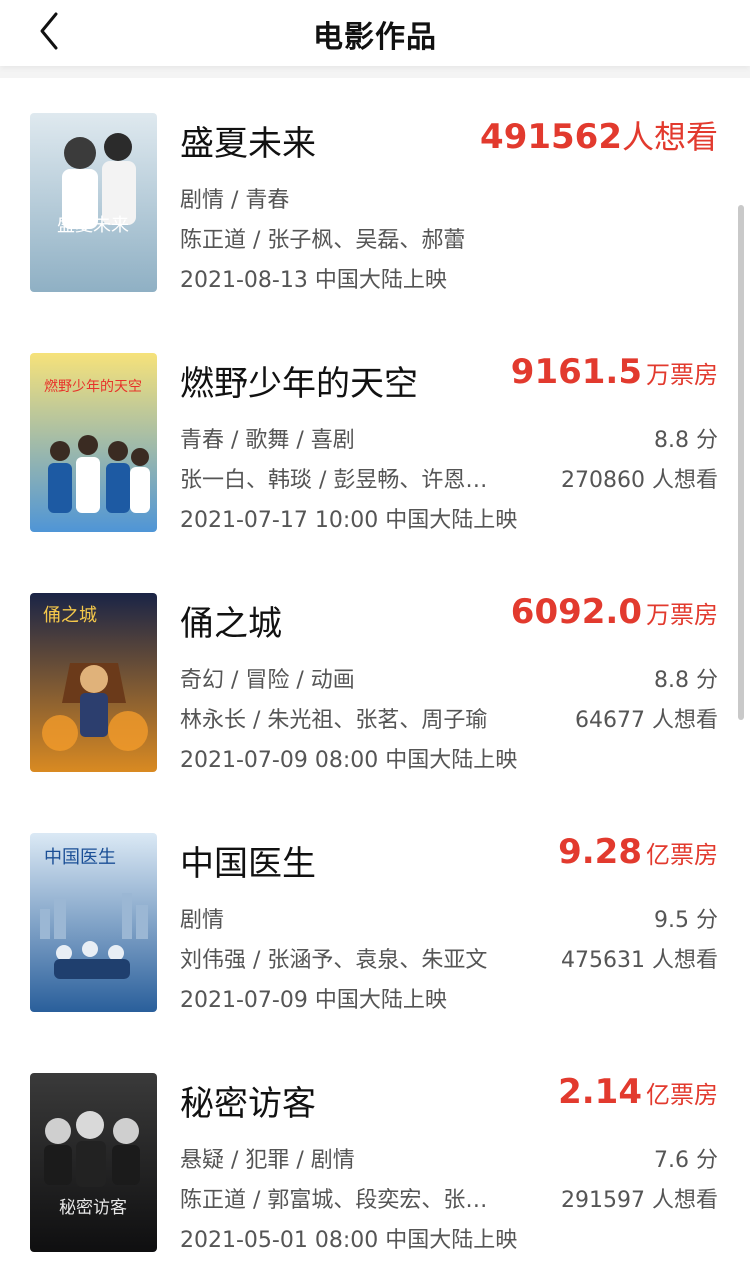 This screenshot has width=750, height=1280. I want to click on movie-people: 陈正道 / 张子枫、吴磊、郝蕾, so click(323, 240).